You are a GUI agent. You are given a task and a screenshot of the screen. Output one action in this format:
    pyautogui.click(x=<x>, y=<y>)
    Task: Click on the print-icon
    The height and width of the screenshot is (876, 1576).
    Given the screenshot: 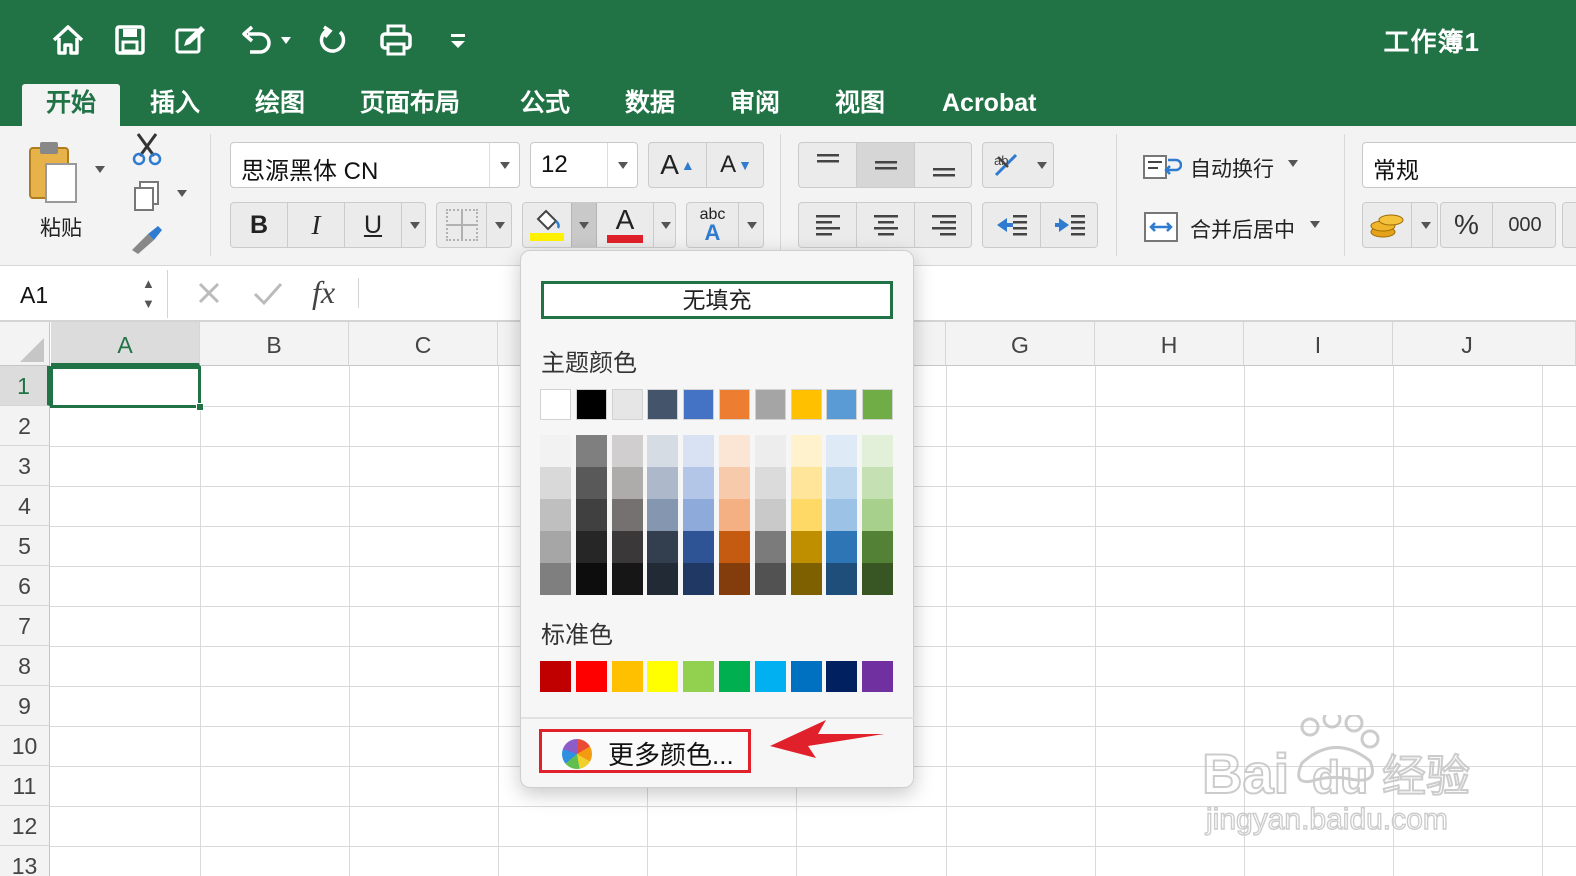 What is the action you would take?
    pyautogui.click(x=396, y=40)
    